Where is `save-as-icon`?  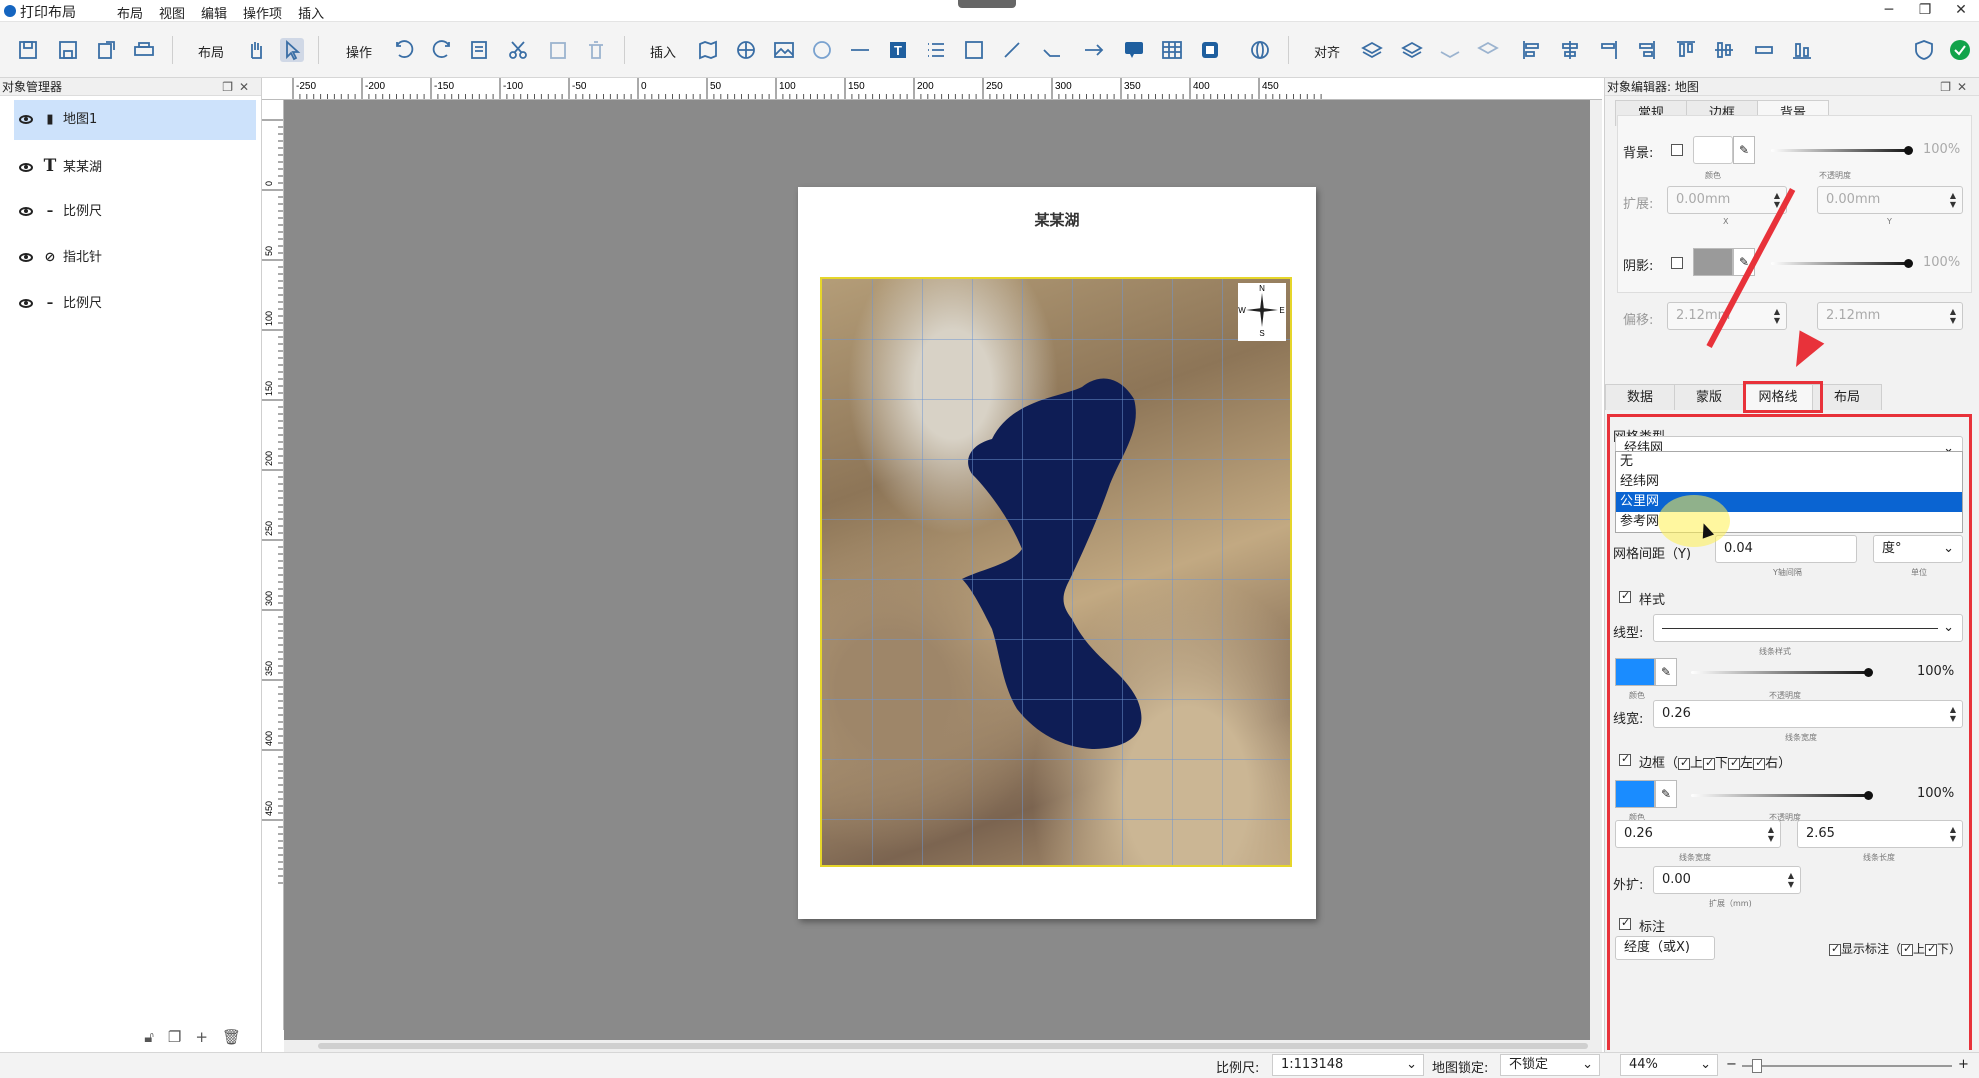
save-as-icon is located at coordinates (68, 50).